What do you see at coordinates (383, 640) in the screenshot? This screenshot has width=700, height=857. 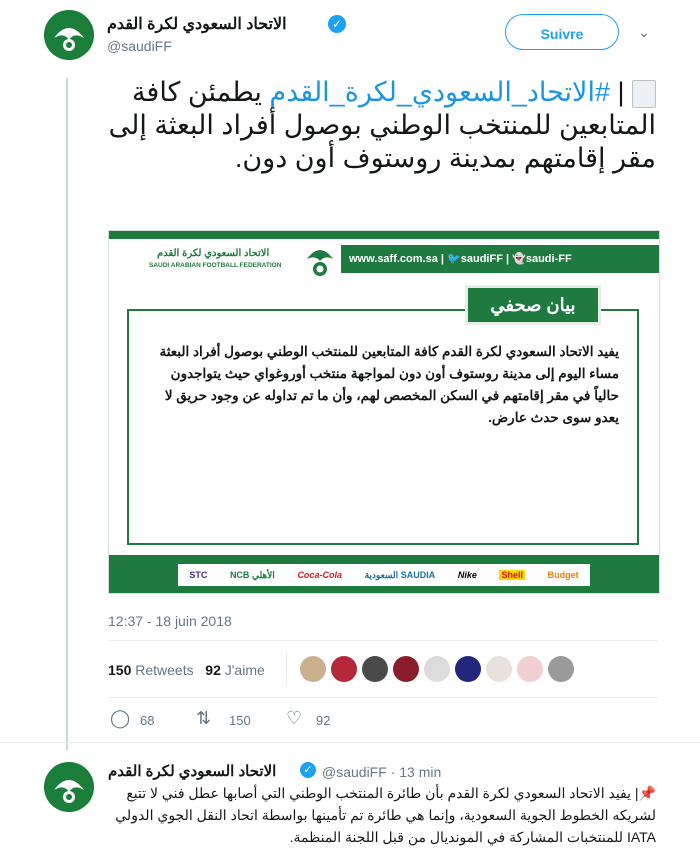 I see `divider-top` at bounding box center [383, 640].